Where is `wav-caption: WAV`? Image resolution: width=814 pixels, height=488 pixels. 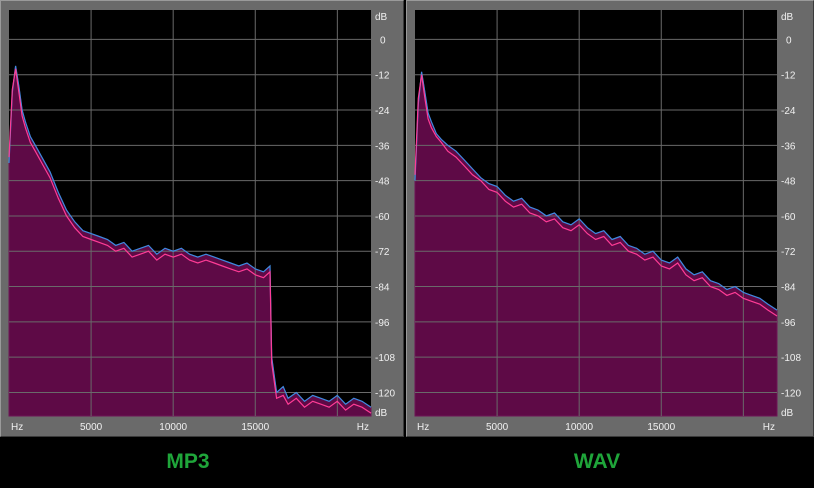
wav-caption: WAV is located at coordinates (597, 461).